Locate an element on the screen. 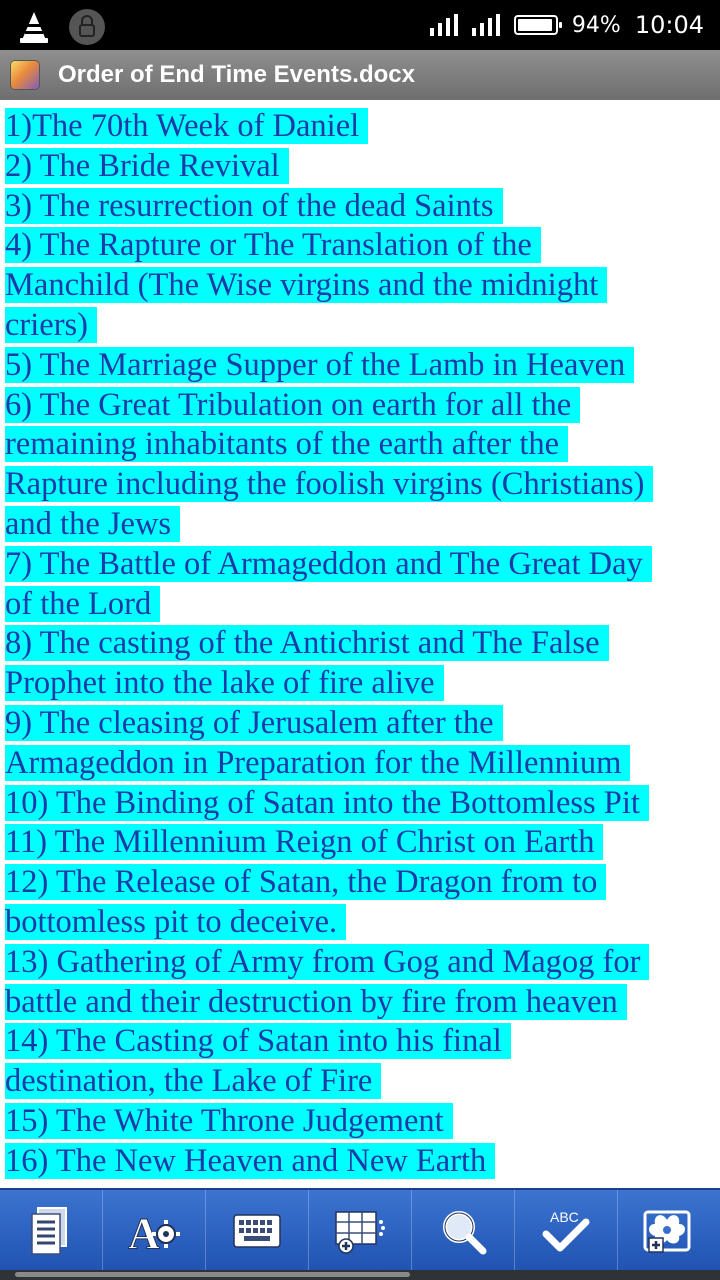 This screenshot has width=720, height=1280. spellcheck-button: ABC is located at coordinates (566, 1231).